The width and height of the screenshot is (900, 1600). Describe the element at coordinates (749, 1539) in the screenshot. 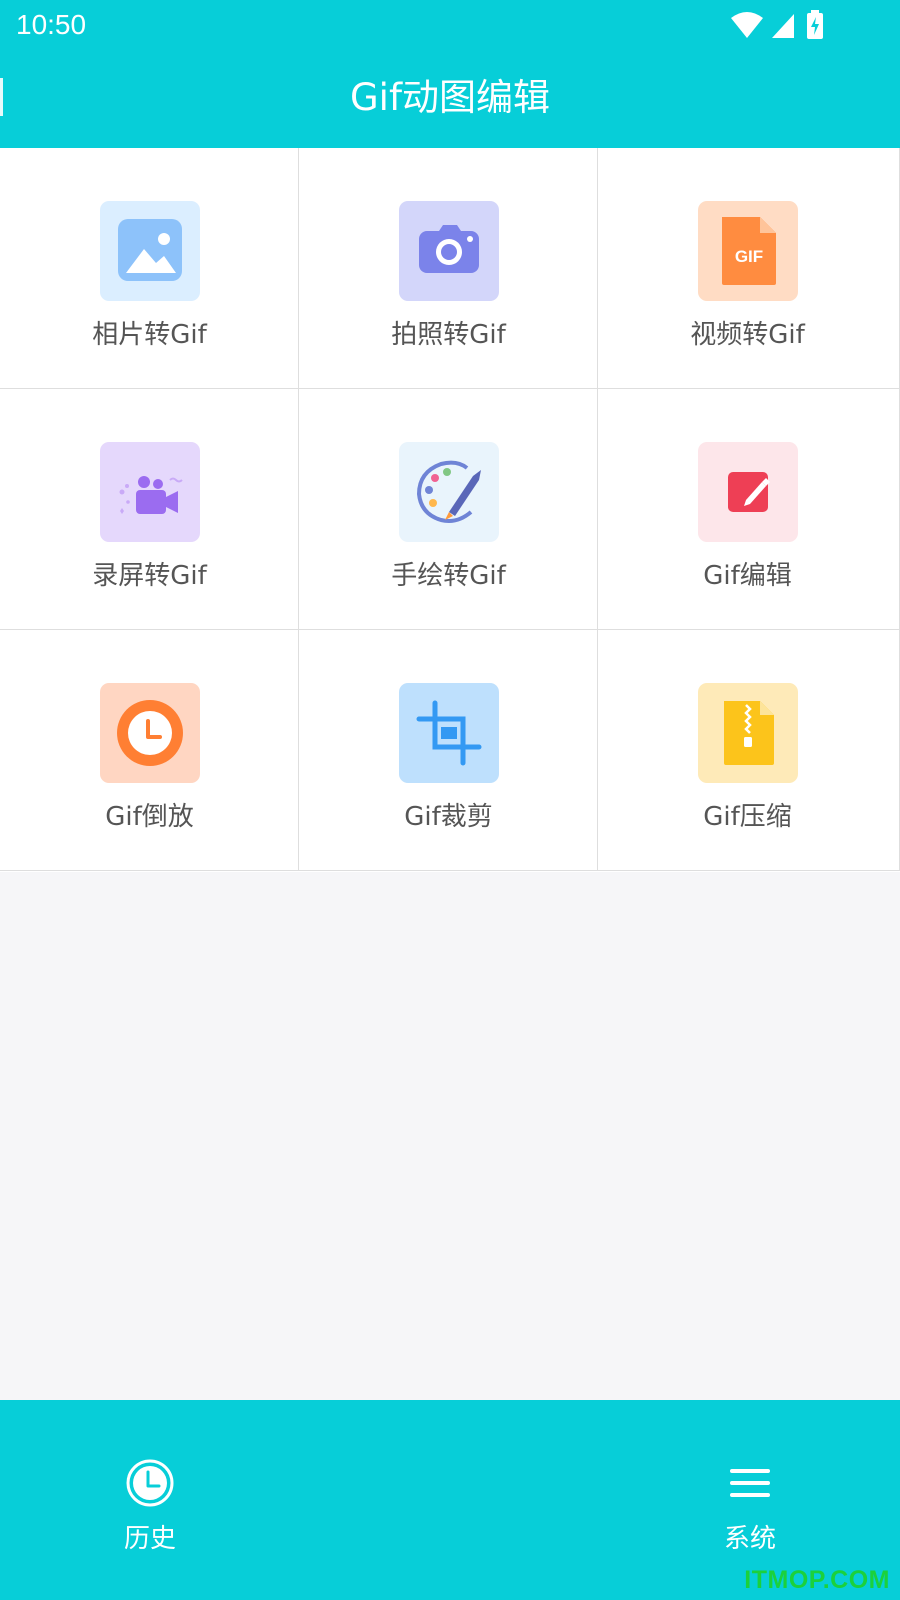

I see `nav-system-label: 系统` at that location.